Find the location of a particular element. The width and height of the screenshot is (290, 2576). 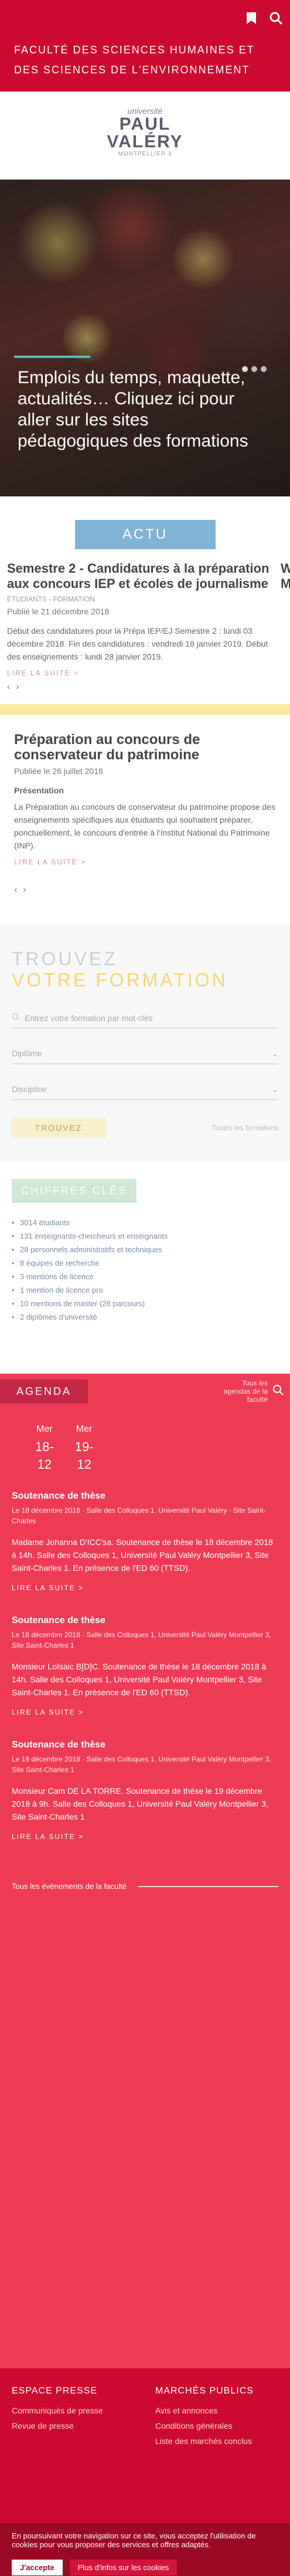

formation-search-input: Entrez votre formation par mot-clés is located at coordinates (145, 1018).